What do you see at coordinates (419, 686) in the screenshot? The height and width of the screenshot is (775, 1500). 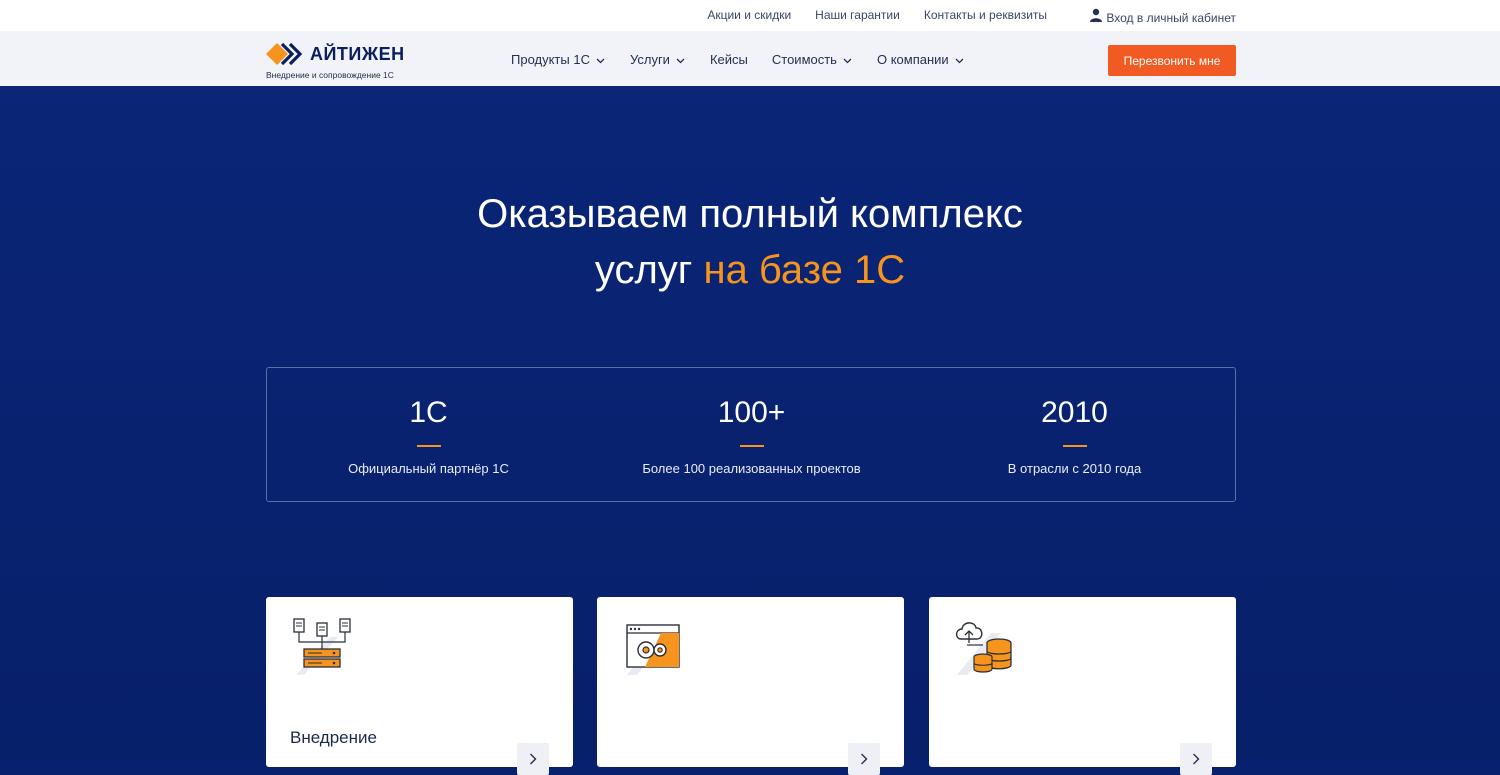 I see `service-card-implementation: Внедрение` at bounding box center [419, 686].